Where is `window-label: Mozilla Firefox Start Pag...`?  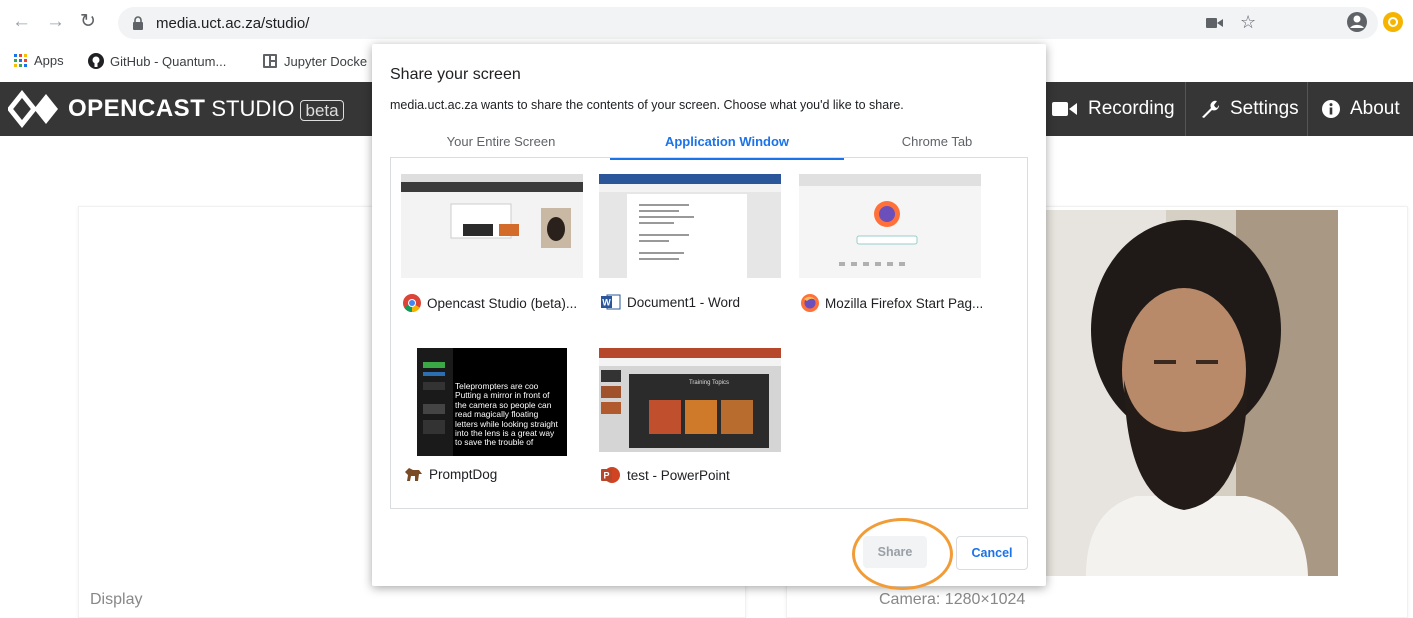
window-label: Mozilla Firefox Start Pag... is located at coordinates (892, 303).